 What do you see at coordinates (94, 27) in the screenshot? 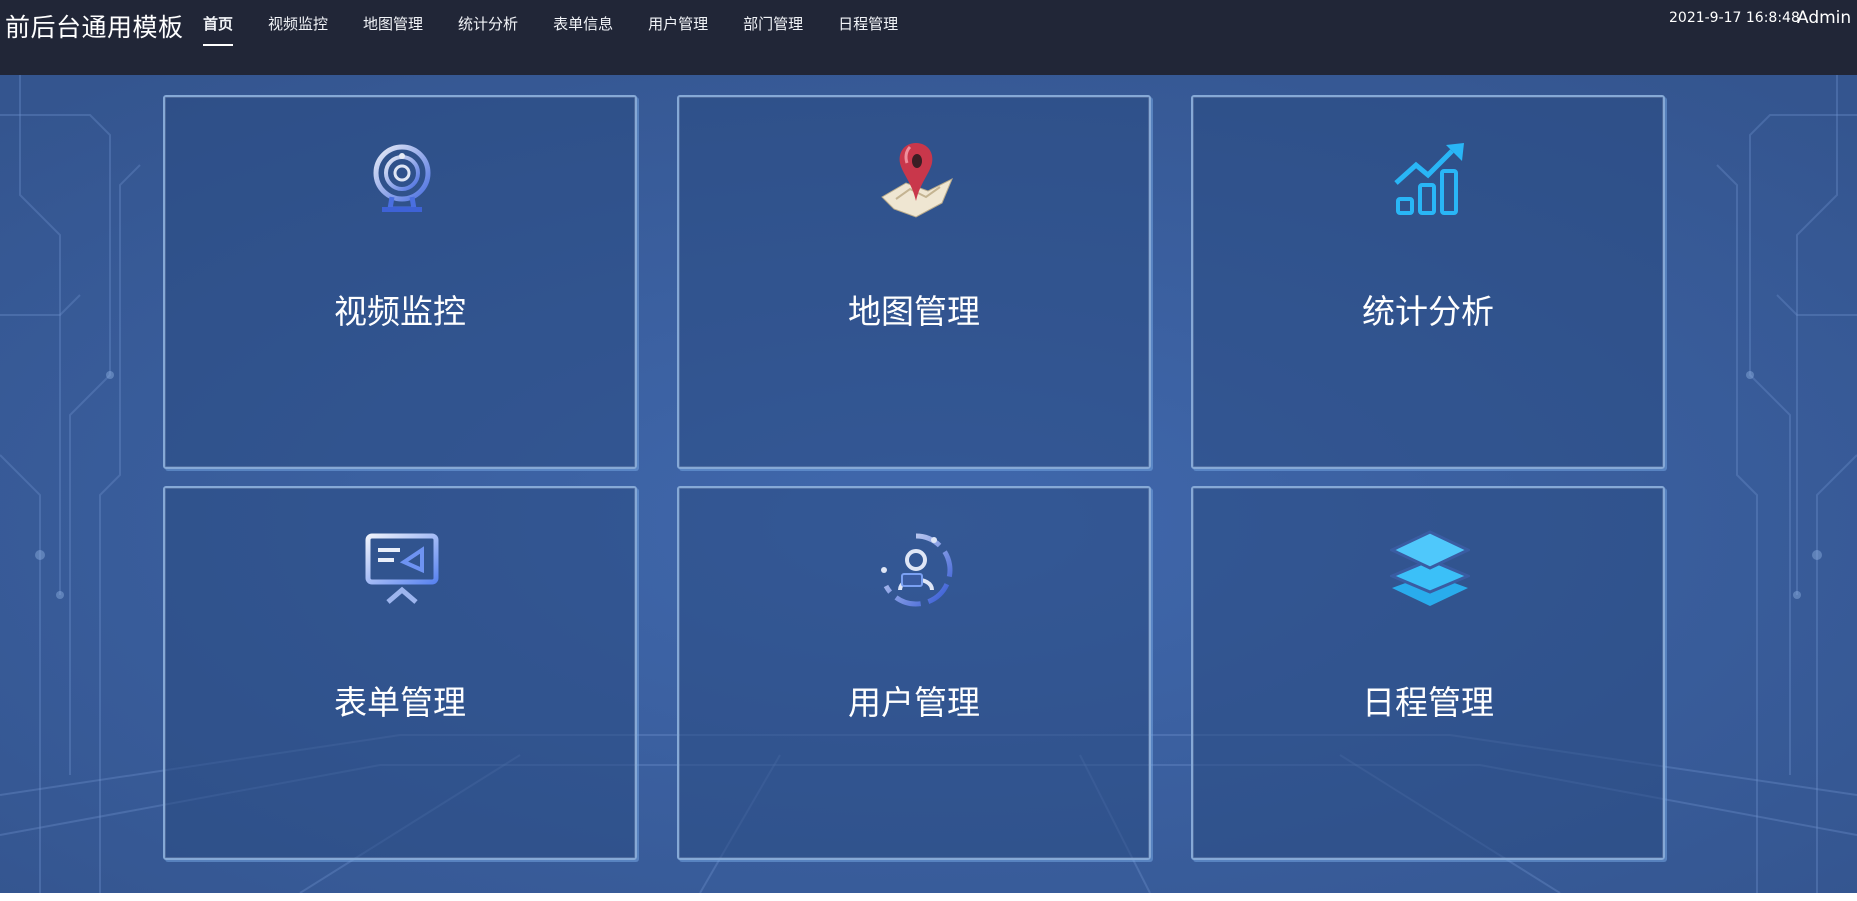
I see `app-title: 前后台通用模板` at bounding box center [94, 27].